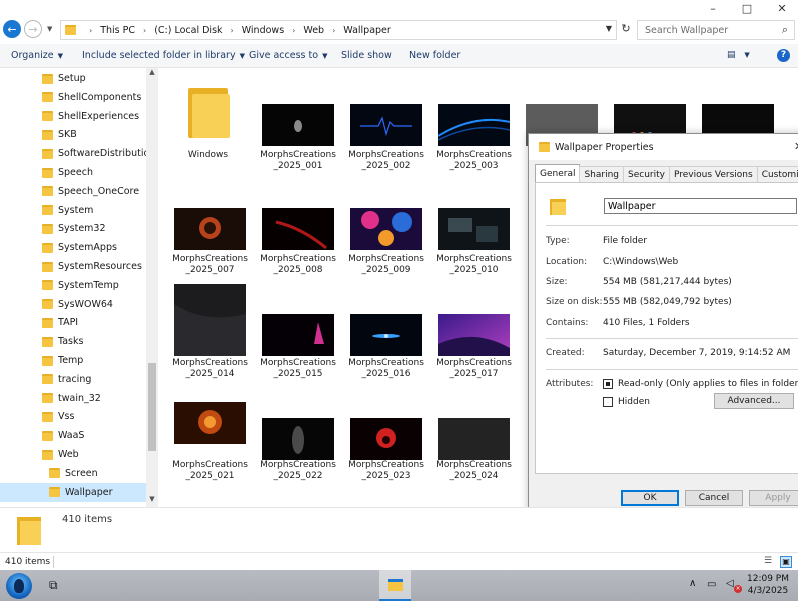  Describe the element at coordinates (474, 248) in the screenshot. I see `wallpaper-thumb-010: MorphsCreations _2025_010` at that location.